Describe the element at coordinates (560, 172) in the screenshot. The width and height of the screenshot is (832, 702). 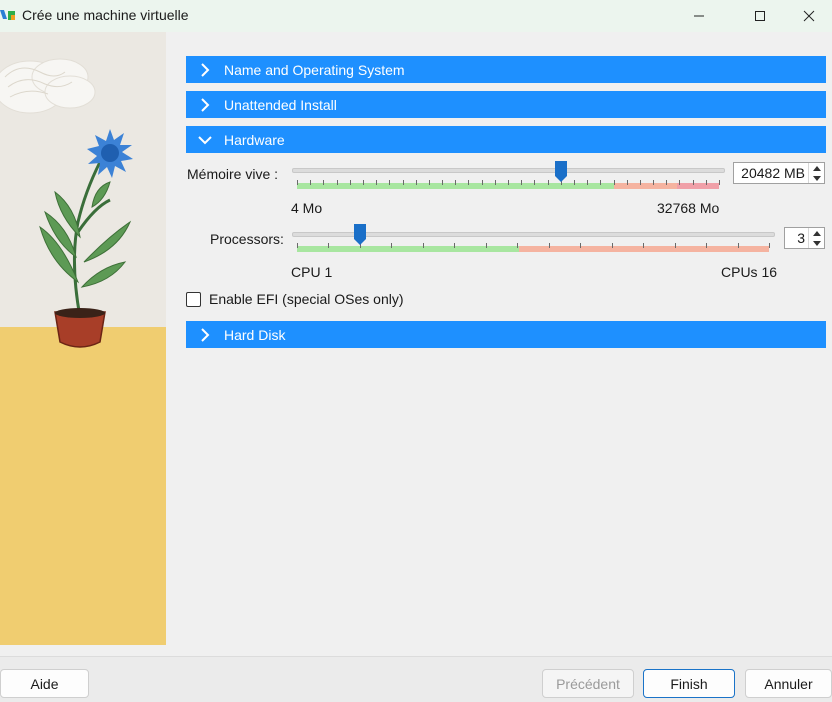
I see `memory-slider-thumb` at that location.